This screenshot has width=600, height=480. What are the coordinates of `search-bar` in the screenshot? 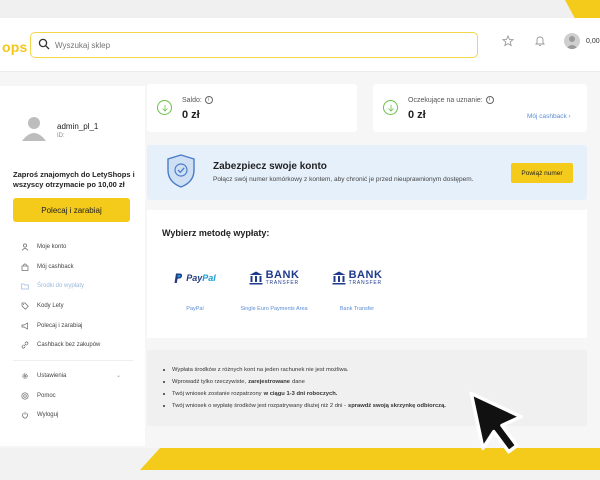 It's located at (254, 45).